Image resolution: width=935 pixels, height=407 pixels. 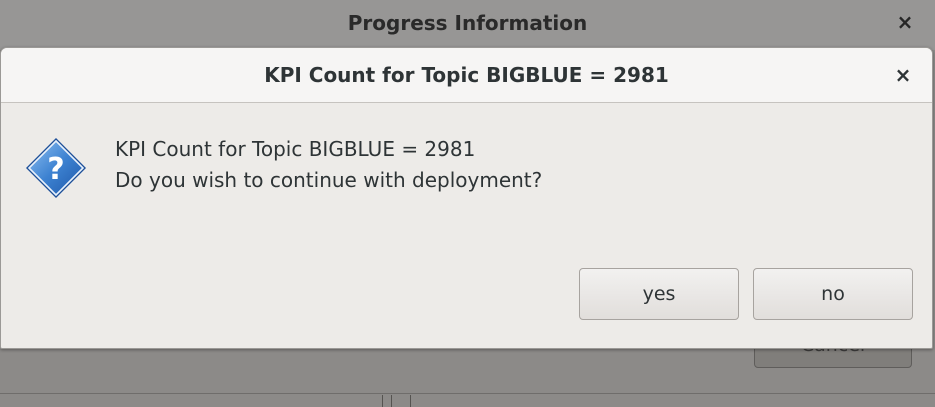 I want to click on background-close-icon: ×, so click(x=905, y=22).